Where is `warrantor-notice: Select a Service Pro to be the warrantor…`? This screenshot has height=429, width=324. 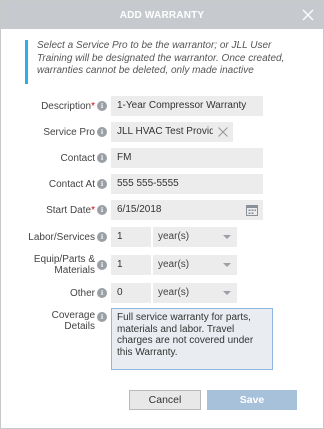 warrantor-notice: Select a Service Pro to be the warrantor… is located at coordinates (156, 62).